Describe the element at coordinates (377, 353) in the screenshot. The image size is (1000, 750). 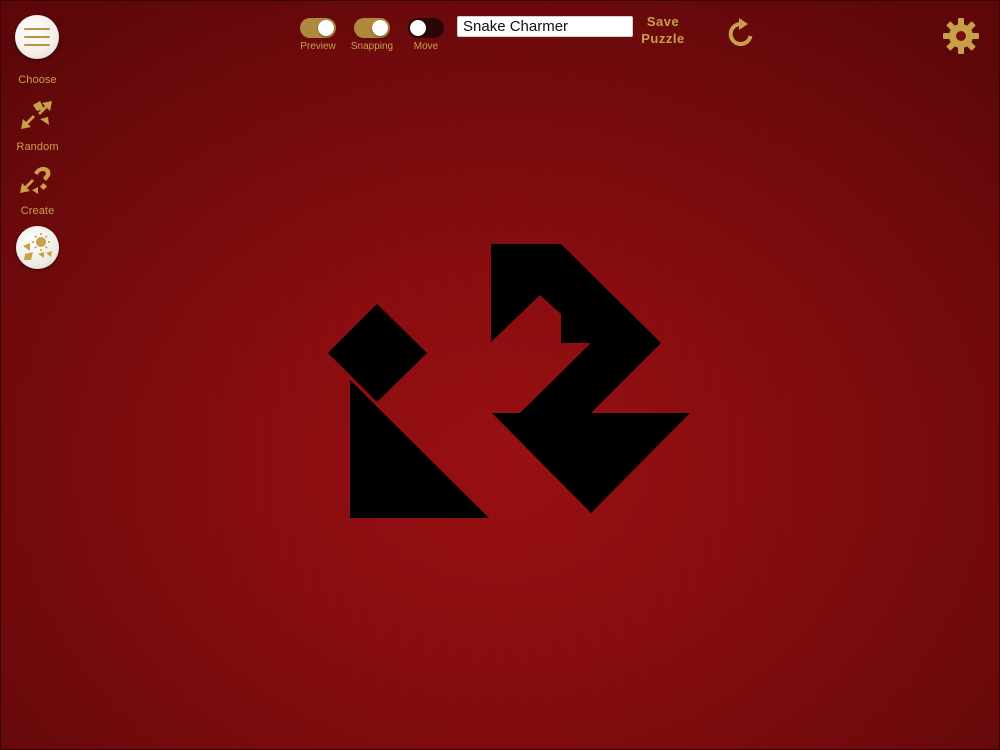
I see `tangram-square-piece` at that location.